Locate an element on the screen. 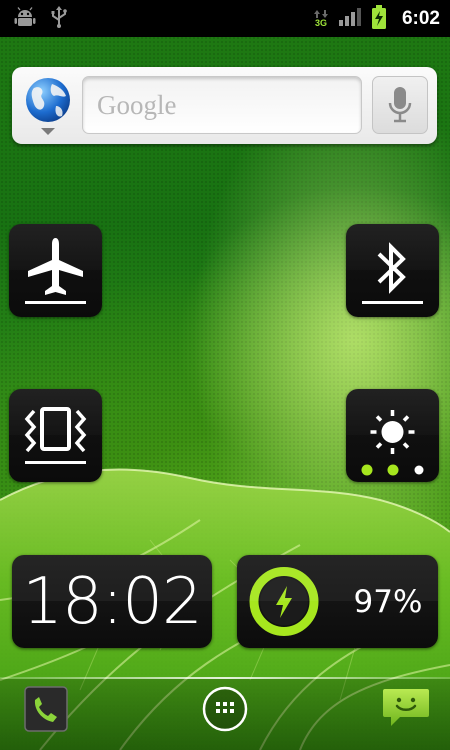 The width and height of the screenshot is (450, 750). status-bar: 3G 6:02 is located at coordinates (225, 18).